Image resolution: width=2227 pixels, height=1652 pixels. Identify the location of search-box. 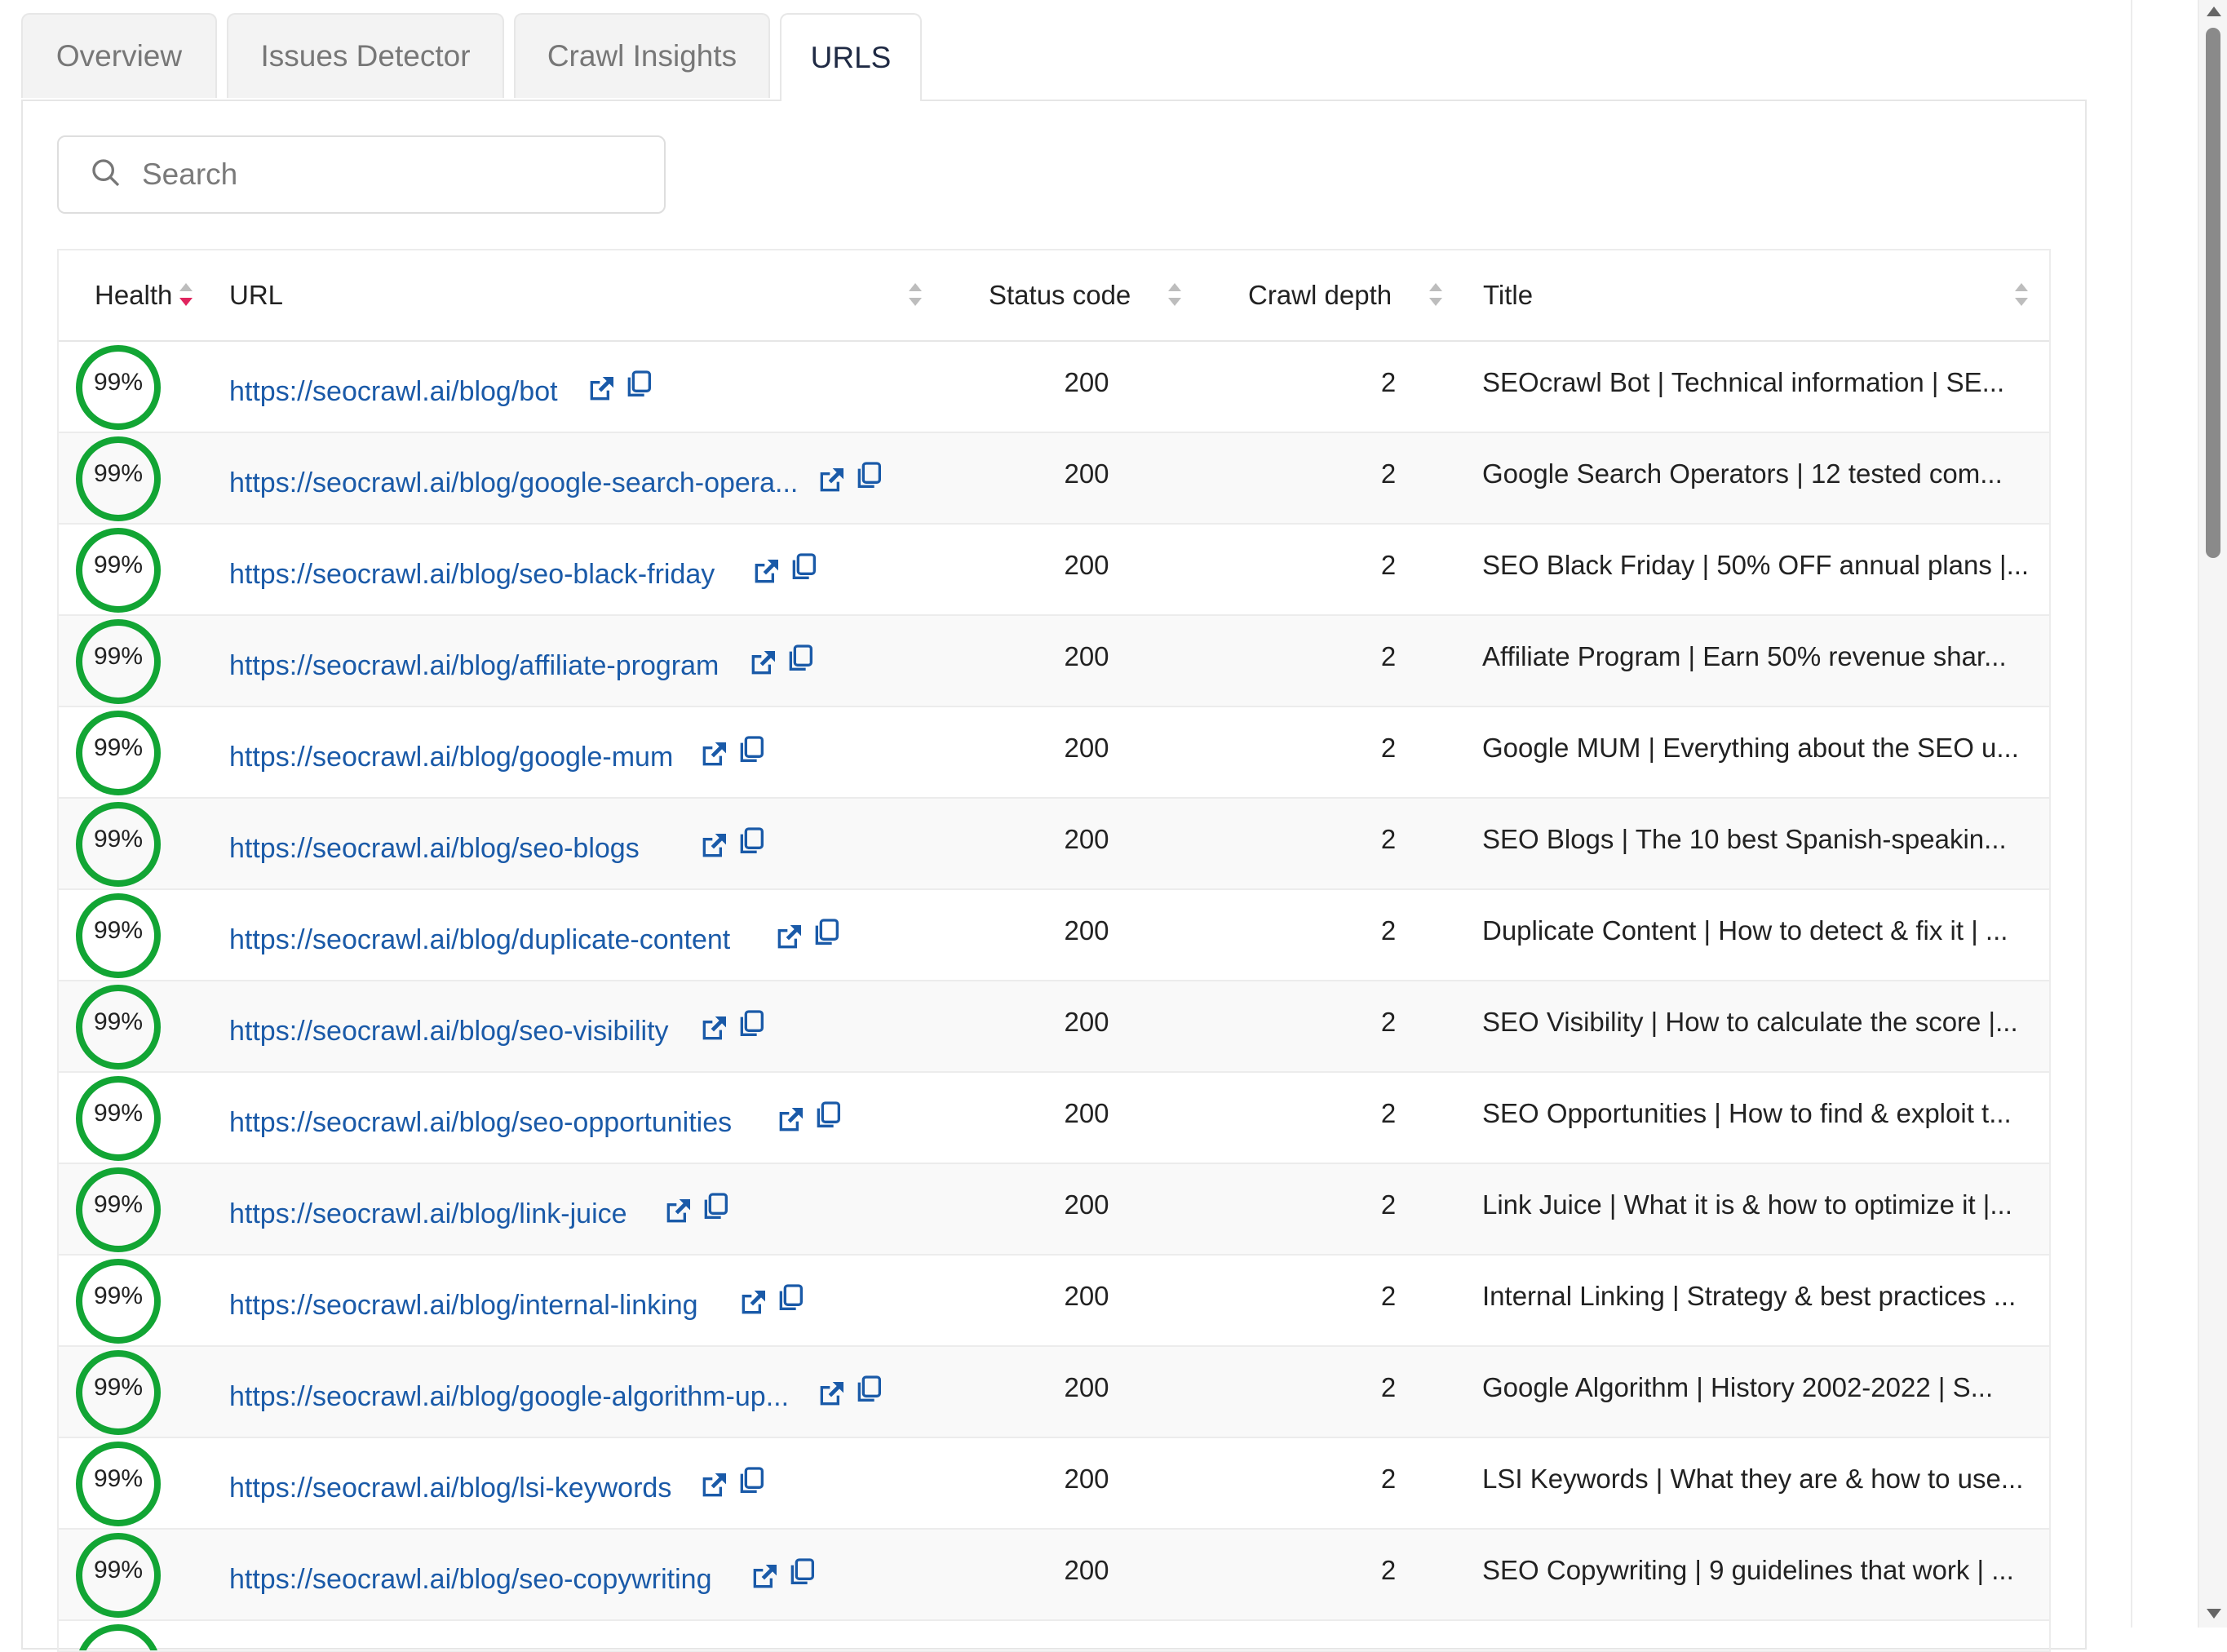
(361, 174).